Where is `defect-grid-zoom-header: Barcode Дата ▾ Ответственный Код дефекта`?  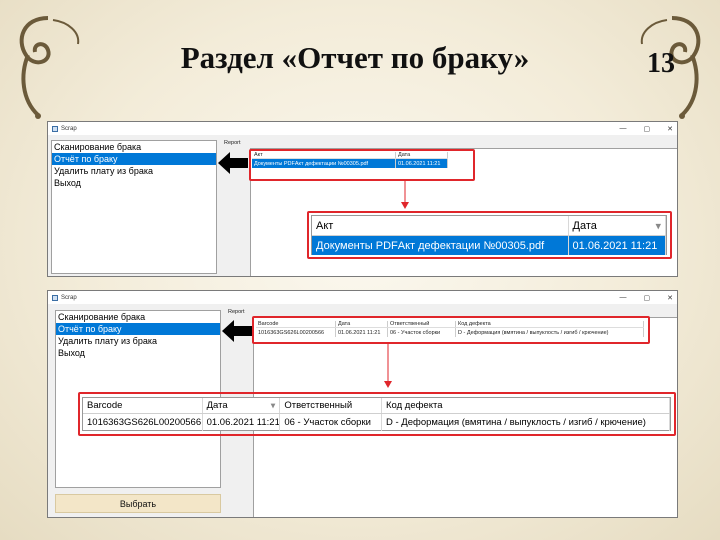
defect-grid-zoom-header: Barcode Дата ▾ Ответственный Код дефекта is located at coordinates (376, 406).